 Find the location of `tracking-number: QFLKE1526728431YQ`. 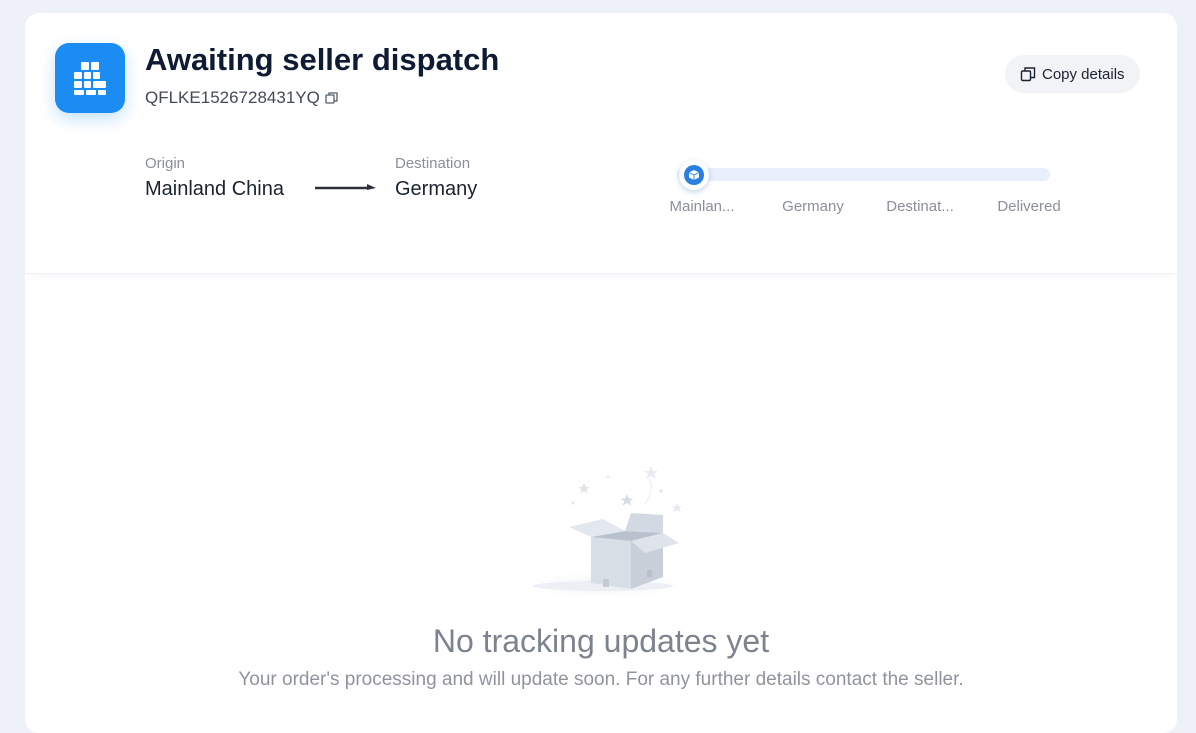

tracking-number: QFLKE1526728431YQ is located at coordinates (242, 98).